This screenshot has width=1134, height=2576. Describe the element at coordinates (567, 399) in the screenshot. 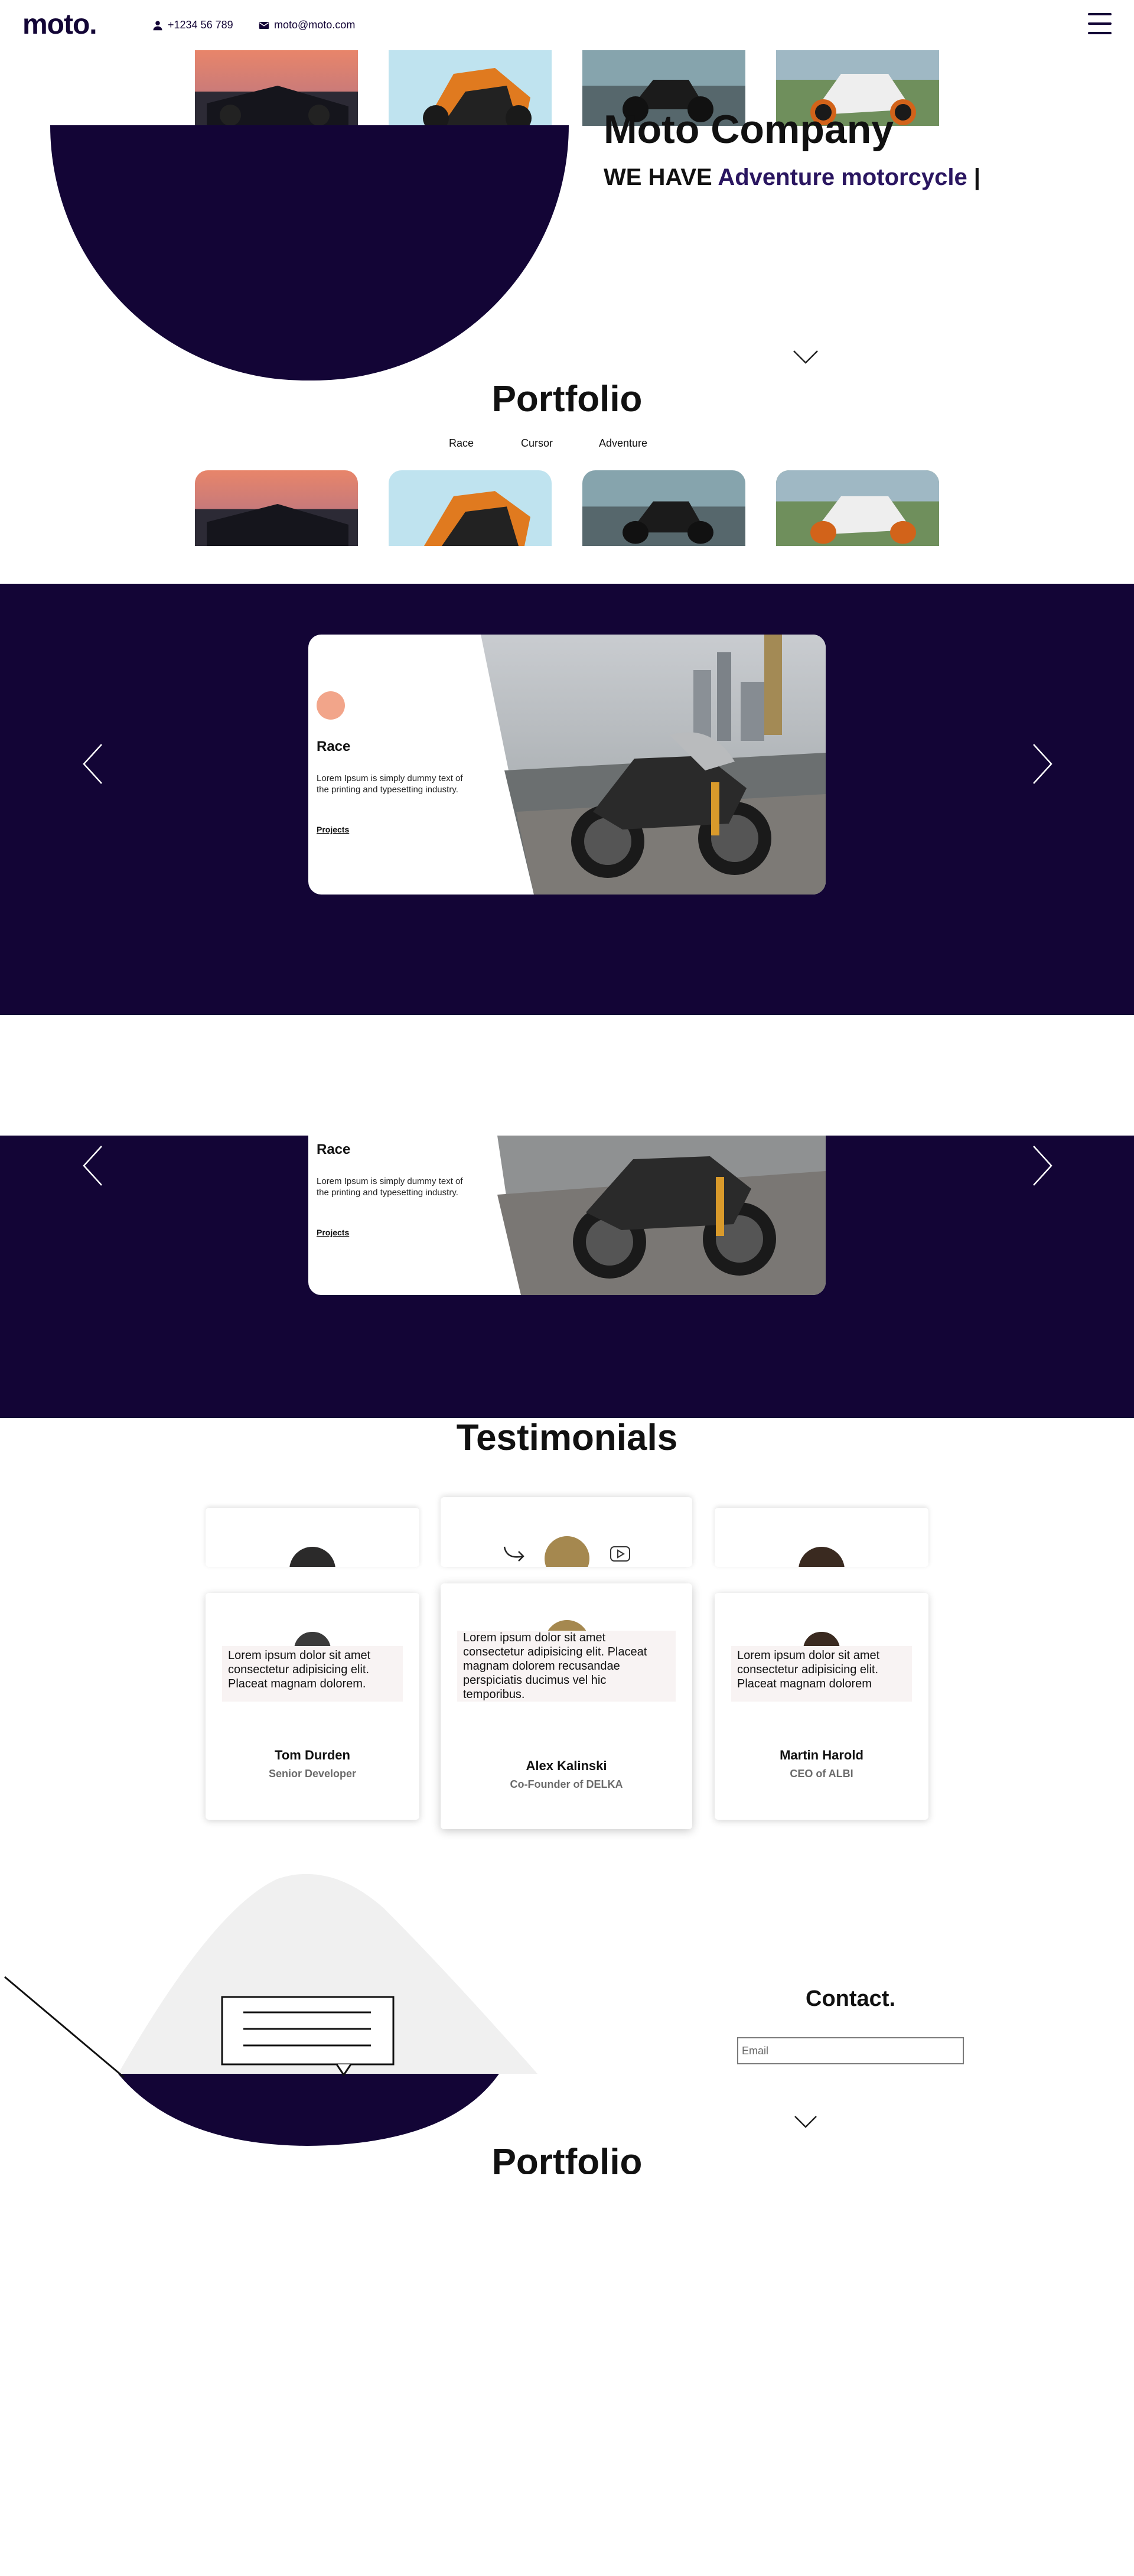

I see `portfolio-title: Portfolio` at that location.